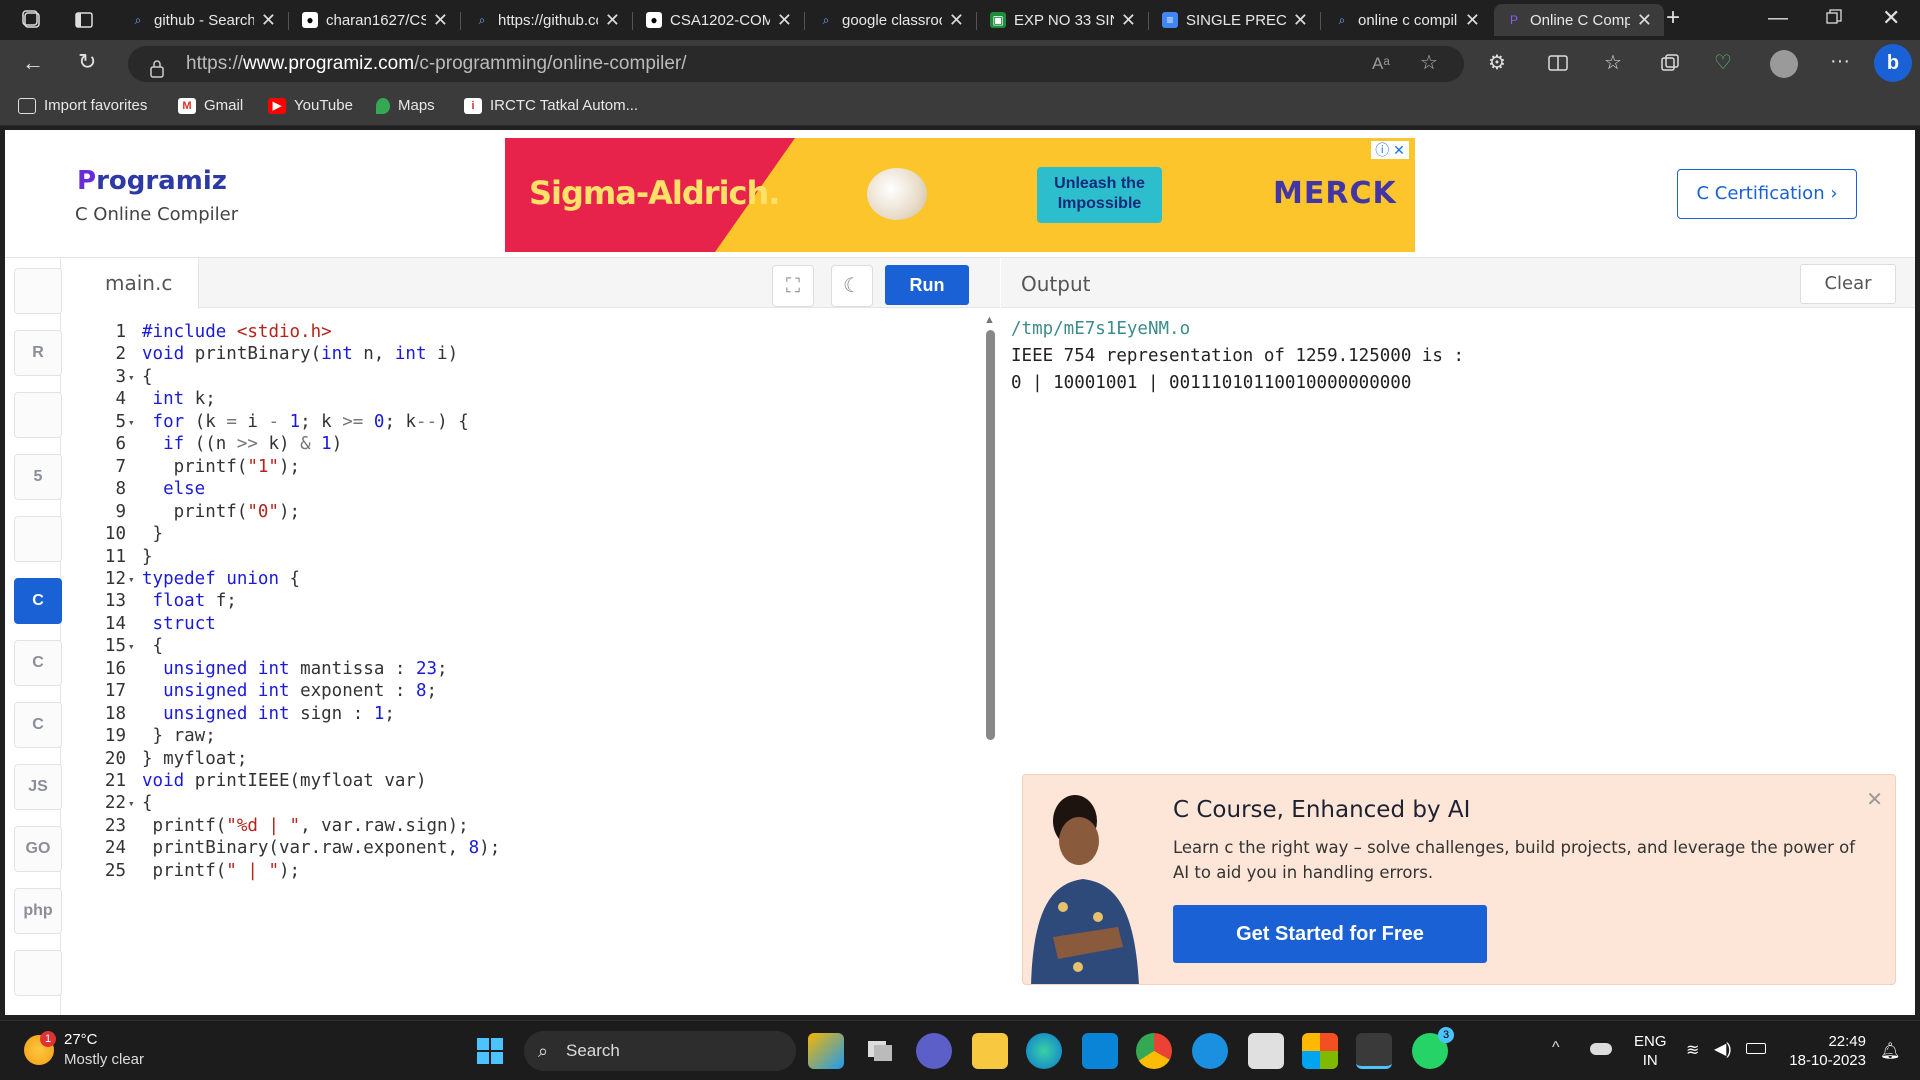  I want to click on r-lang-icon: R, so click(38, 353).